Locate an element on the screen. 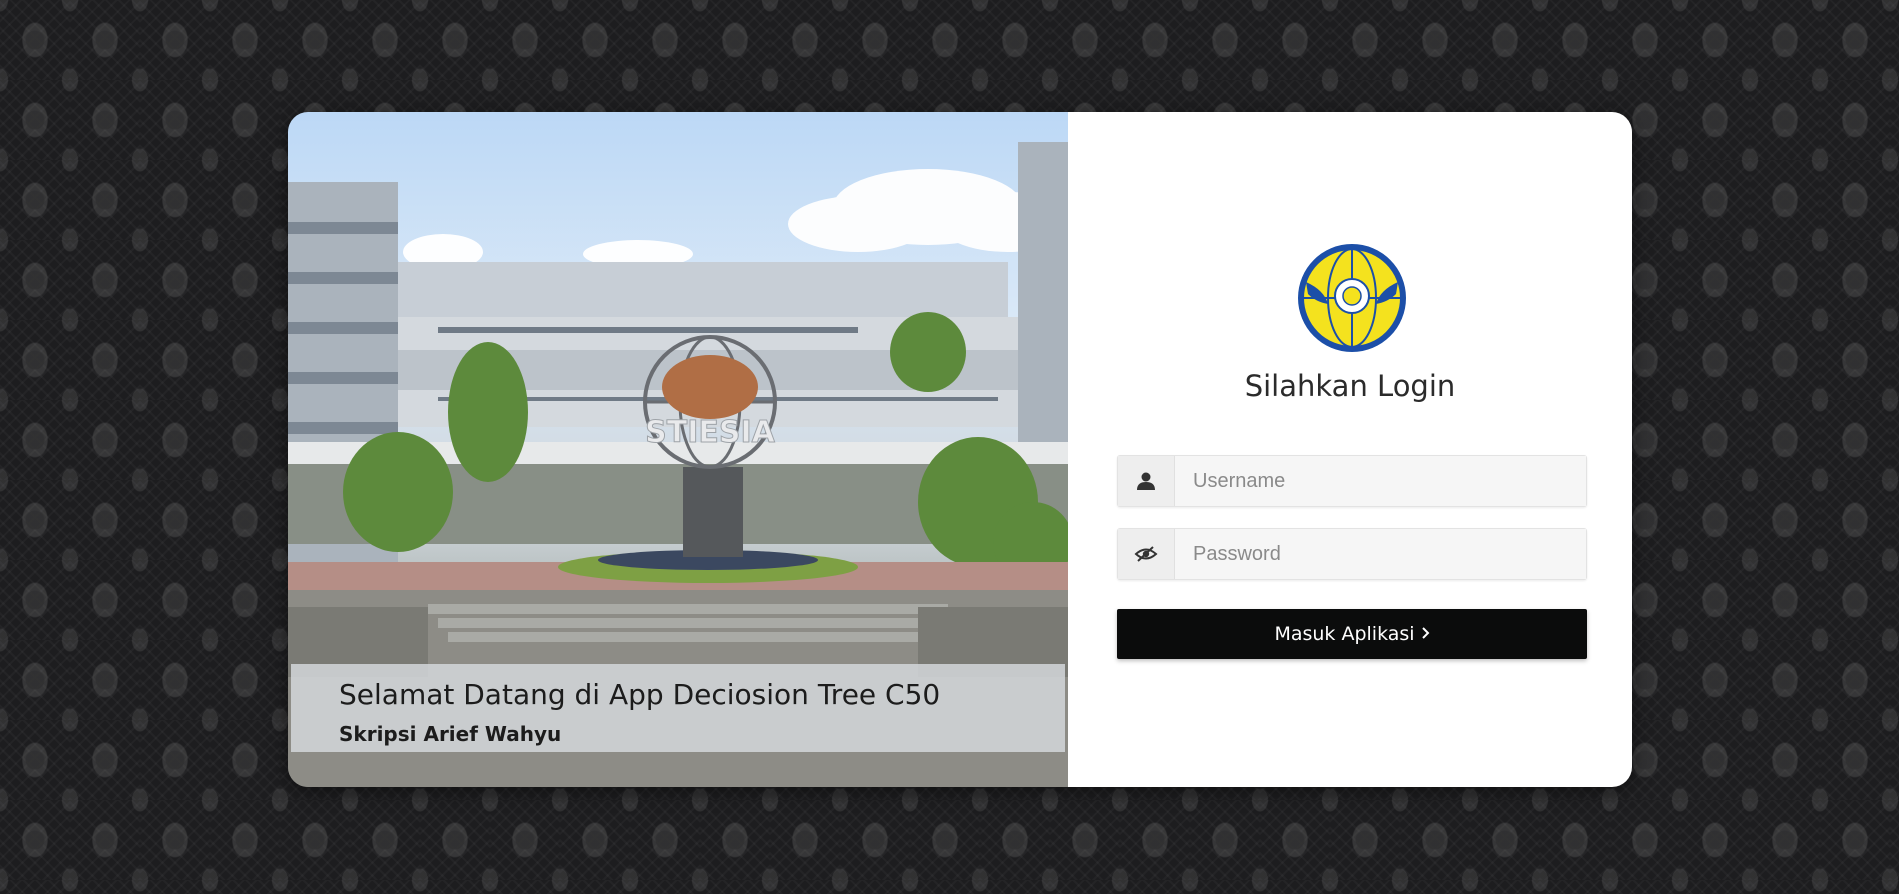  welcome-subtitle: Skripsi Arief Wahyu is located at coordinates (450, 734).